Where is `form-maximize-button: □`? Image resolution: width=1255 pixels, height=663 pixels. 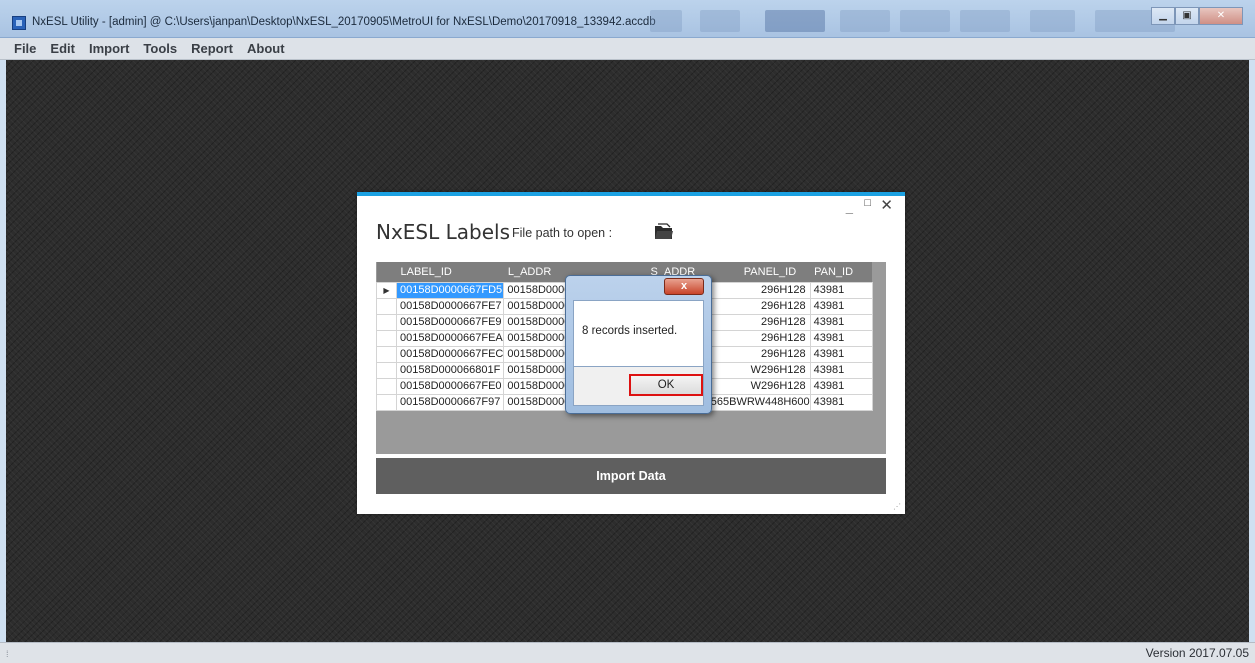
form-maximize-button: □ is located at coordinates (867, 203).